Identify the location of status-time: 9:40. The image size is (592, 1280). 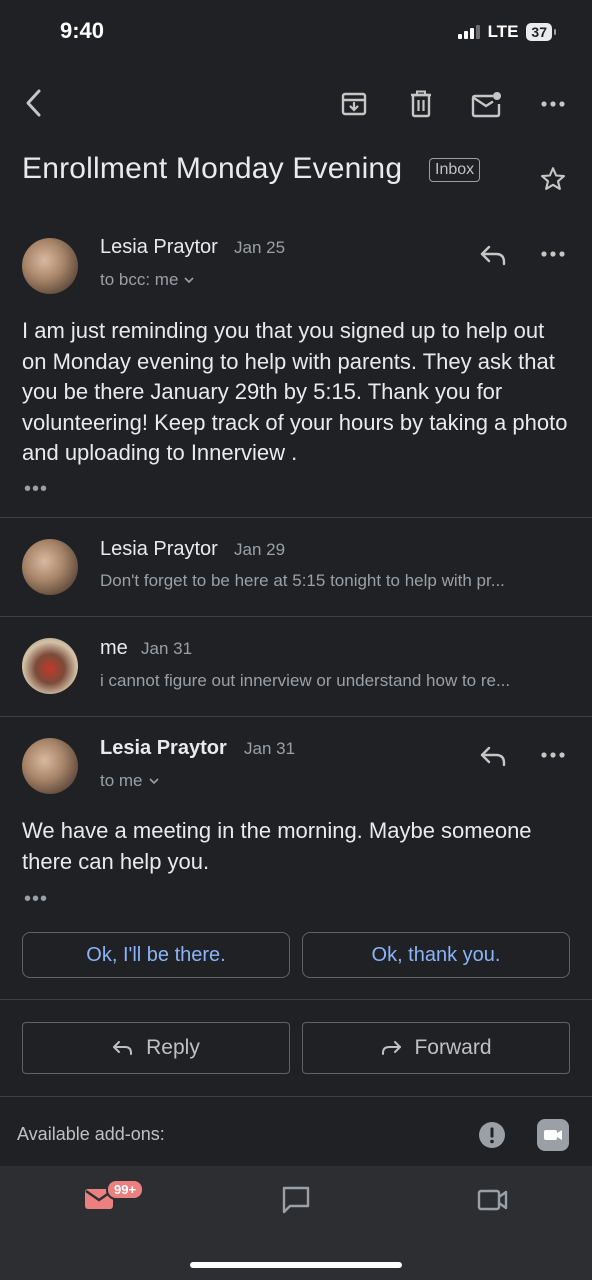
(82, 30).